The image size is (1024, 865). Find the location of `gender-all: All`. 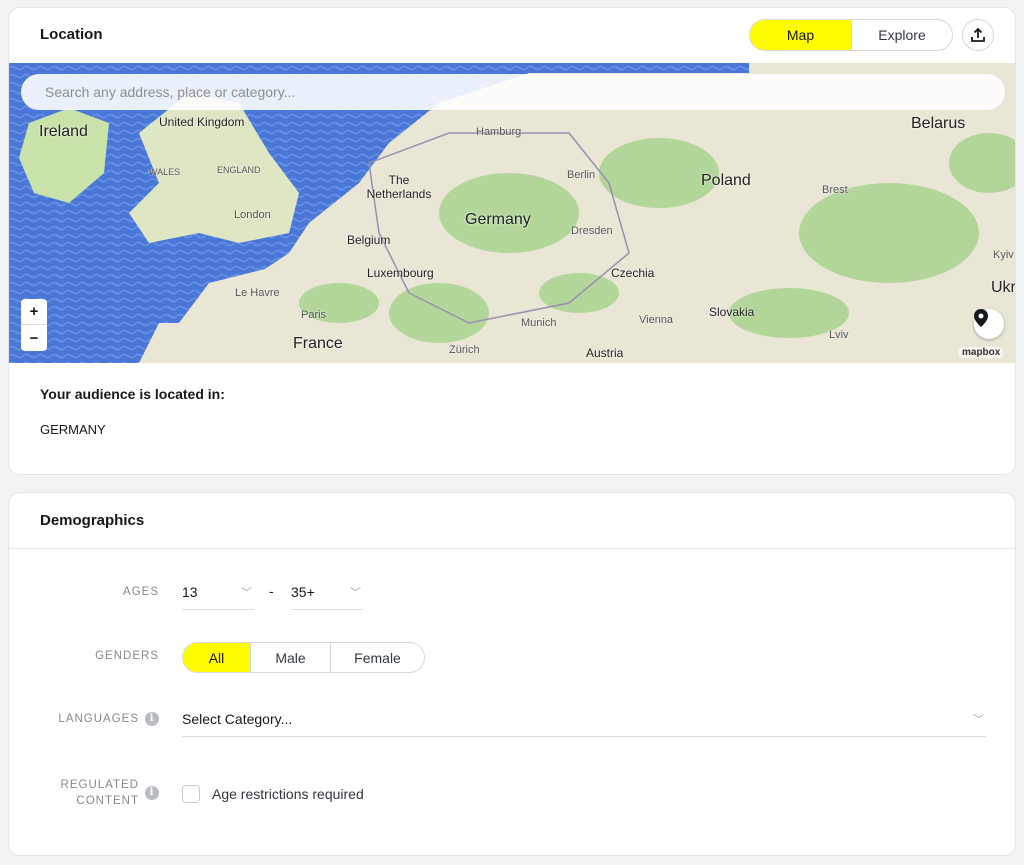

gender-all: All is located at coordinates (216, 657).